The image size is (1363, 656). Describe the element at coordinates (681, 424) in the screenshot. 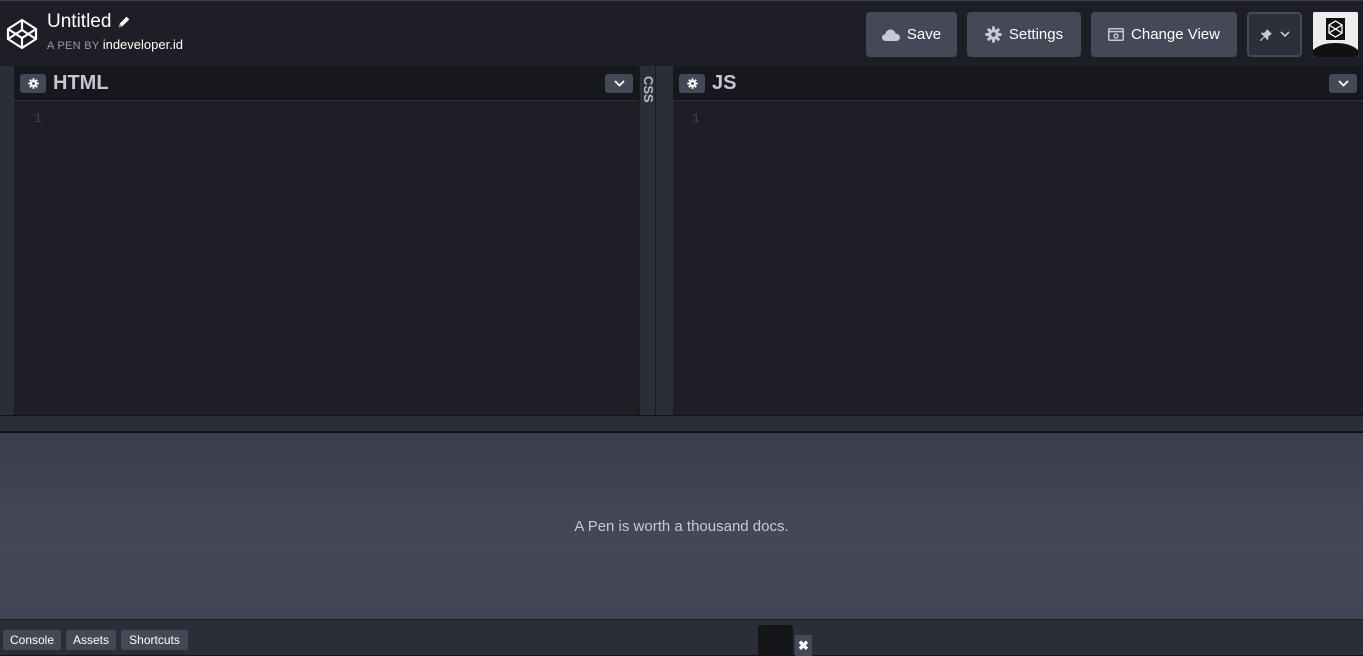

I see `preview-resize-handle` at that location.